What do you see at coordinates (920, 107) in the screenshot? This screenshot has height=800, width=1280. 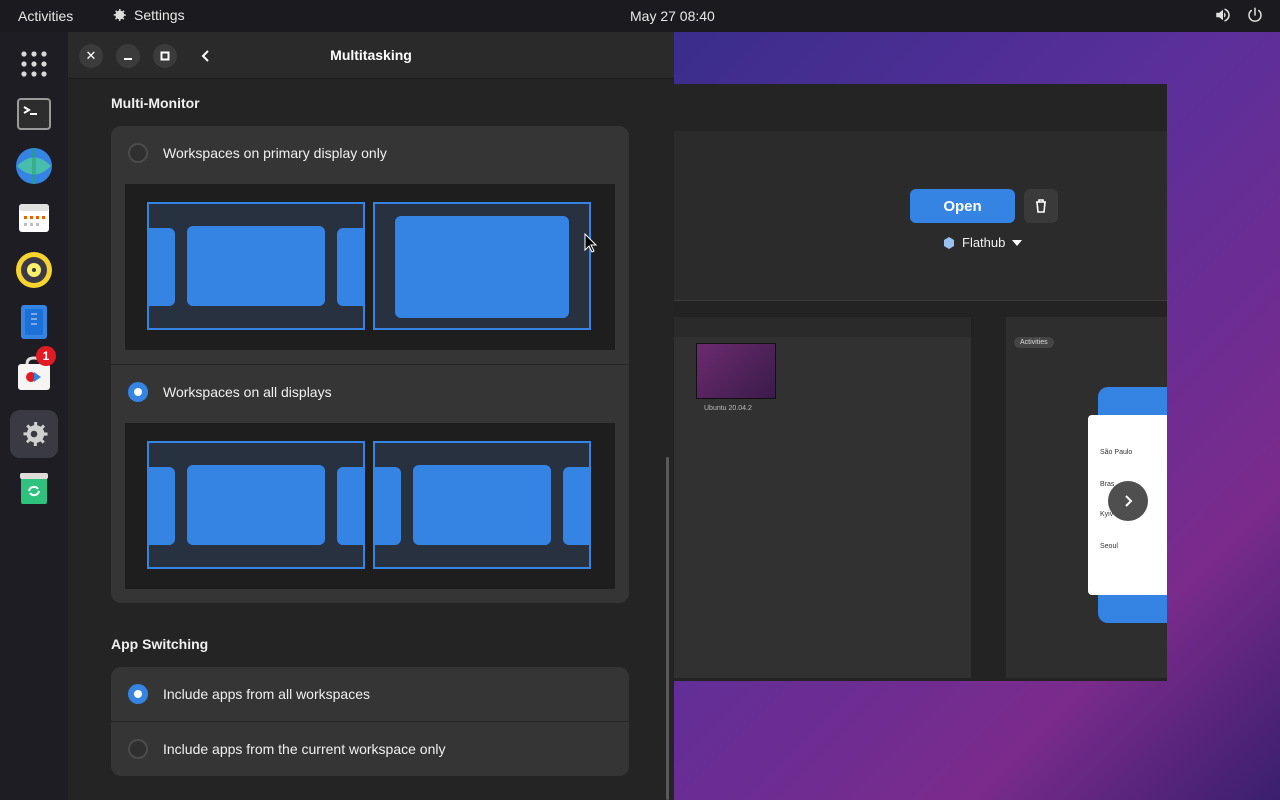 I see `software-header` at bounding box center [920, 107].